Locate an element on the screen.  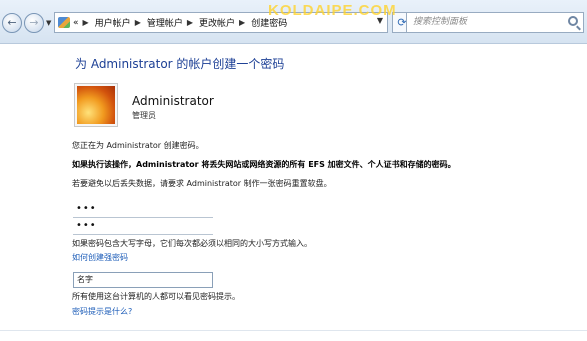
backup-advice-text: 若要避免以后丢失数据，请要求 Administrator 制作一张密码重置软盘。 is located at coordinates (202, 183).